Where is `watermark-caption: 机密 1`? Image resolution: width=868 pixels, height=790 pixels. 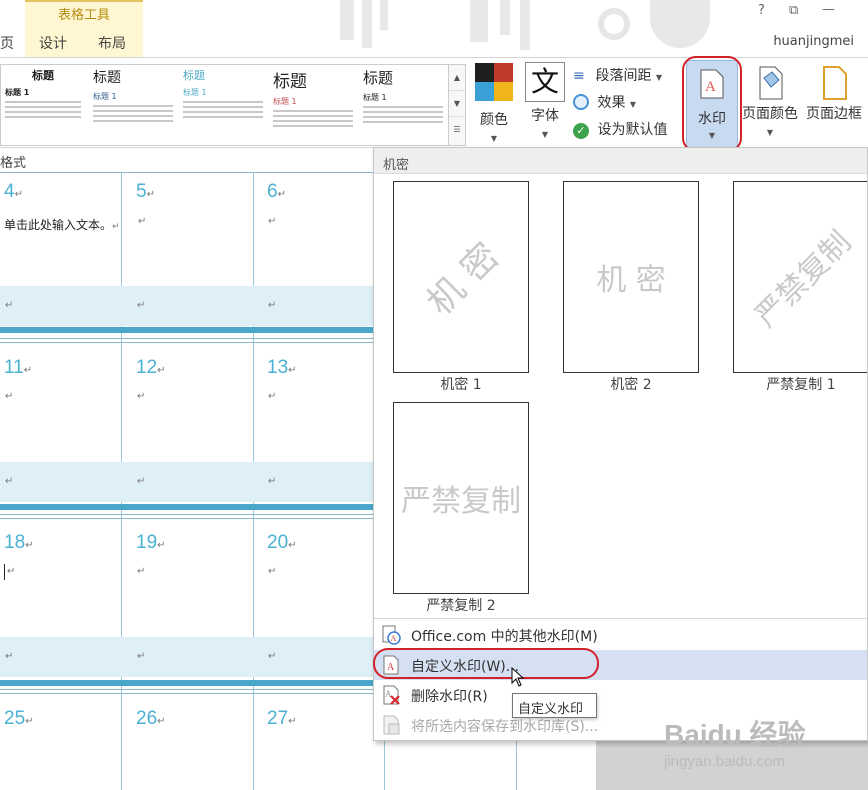 watermark-caption: 机密 1 is located at coordinates (461, 385).